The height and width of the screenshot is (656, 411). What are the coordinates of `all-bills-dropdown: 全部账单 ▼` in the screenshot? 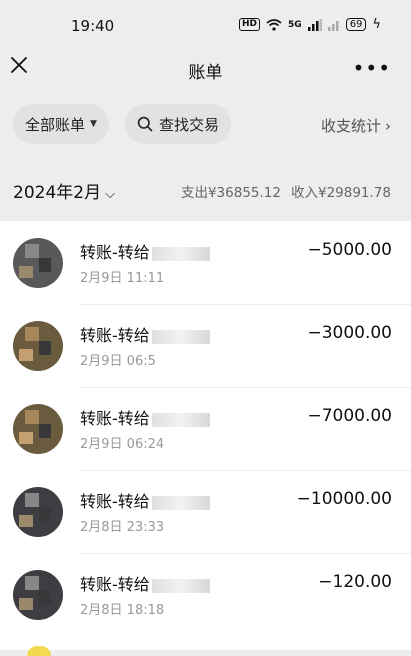 It's located at (61, 124).